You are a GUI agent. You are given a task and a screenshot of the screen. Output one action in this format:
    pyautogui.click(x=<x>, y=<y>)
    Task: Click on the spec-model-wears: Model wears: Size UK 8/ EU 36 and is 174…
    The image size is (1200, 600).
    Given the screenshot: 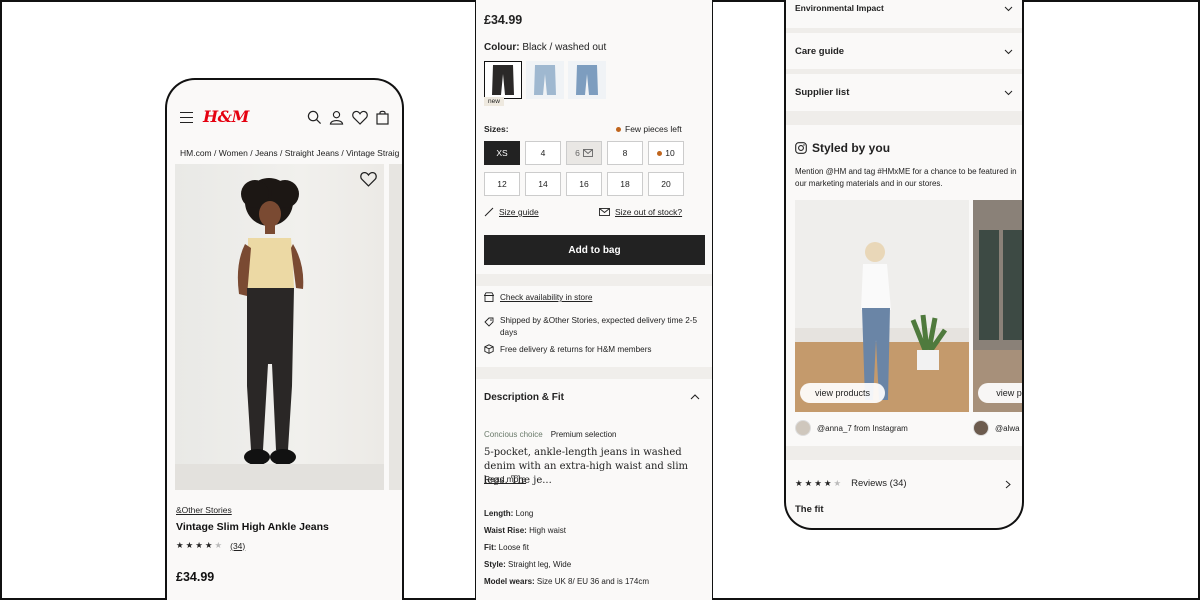 What is the action you would take?
    pyautogui.click(x=566, y=581)
    